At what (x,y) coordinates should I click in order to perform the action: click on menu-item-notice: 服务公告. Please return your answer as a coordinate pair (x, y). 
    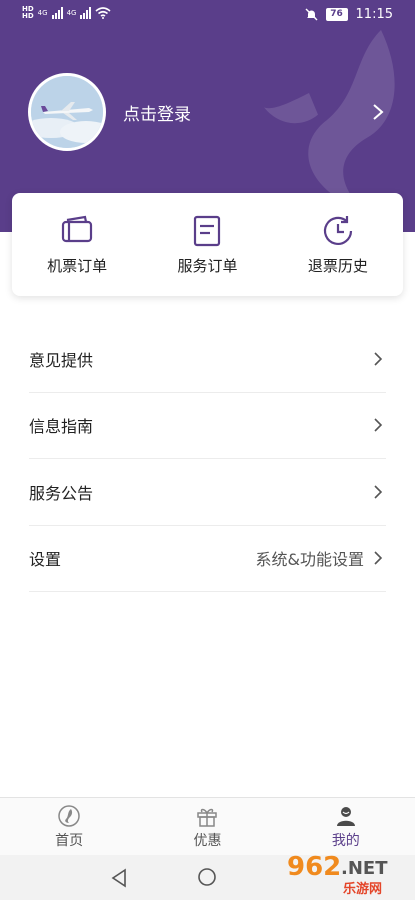
    Looking at the image, I should click on (207, 492).